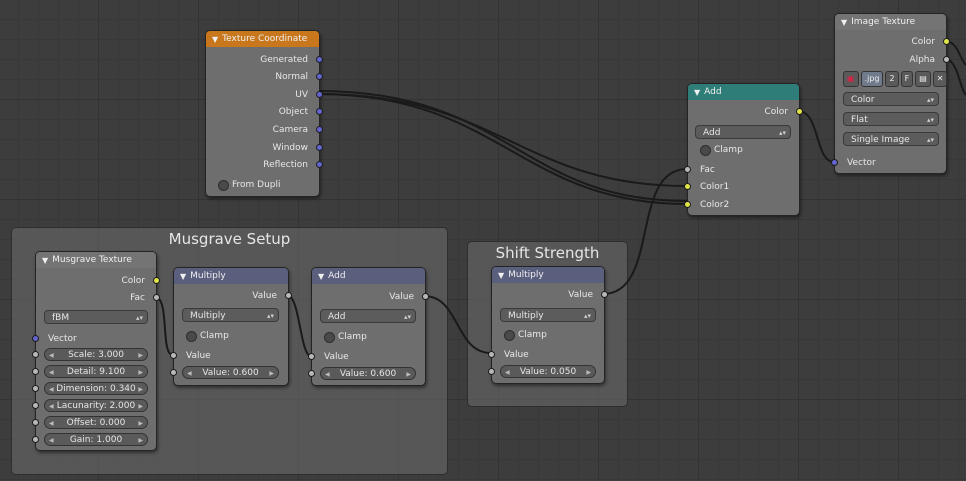  What do you see at coordinates (548, 371) in the screenshot?
I see `value-field: ◀ Value: 0.050 ▶` at bounding box center [548, 371].